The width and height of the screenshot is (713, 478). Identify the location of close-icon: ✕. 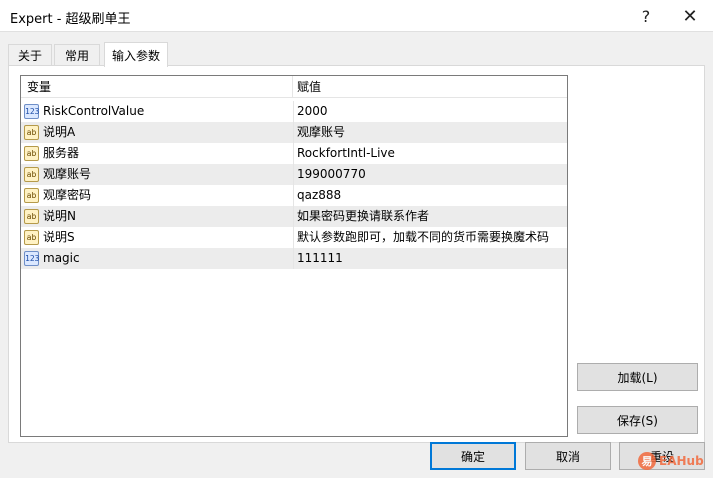
(690, 16).